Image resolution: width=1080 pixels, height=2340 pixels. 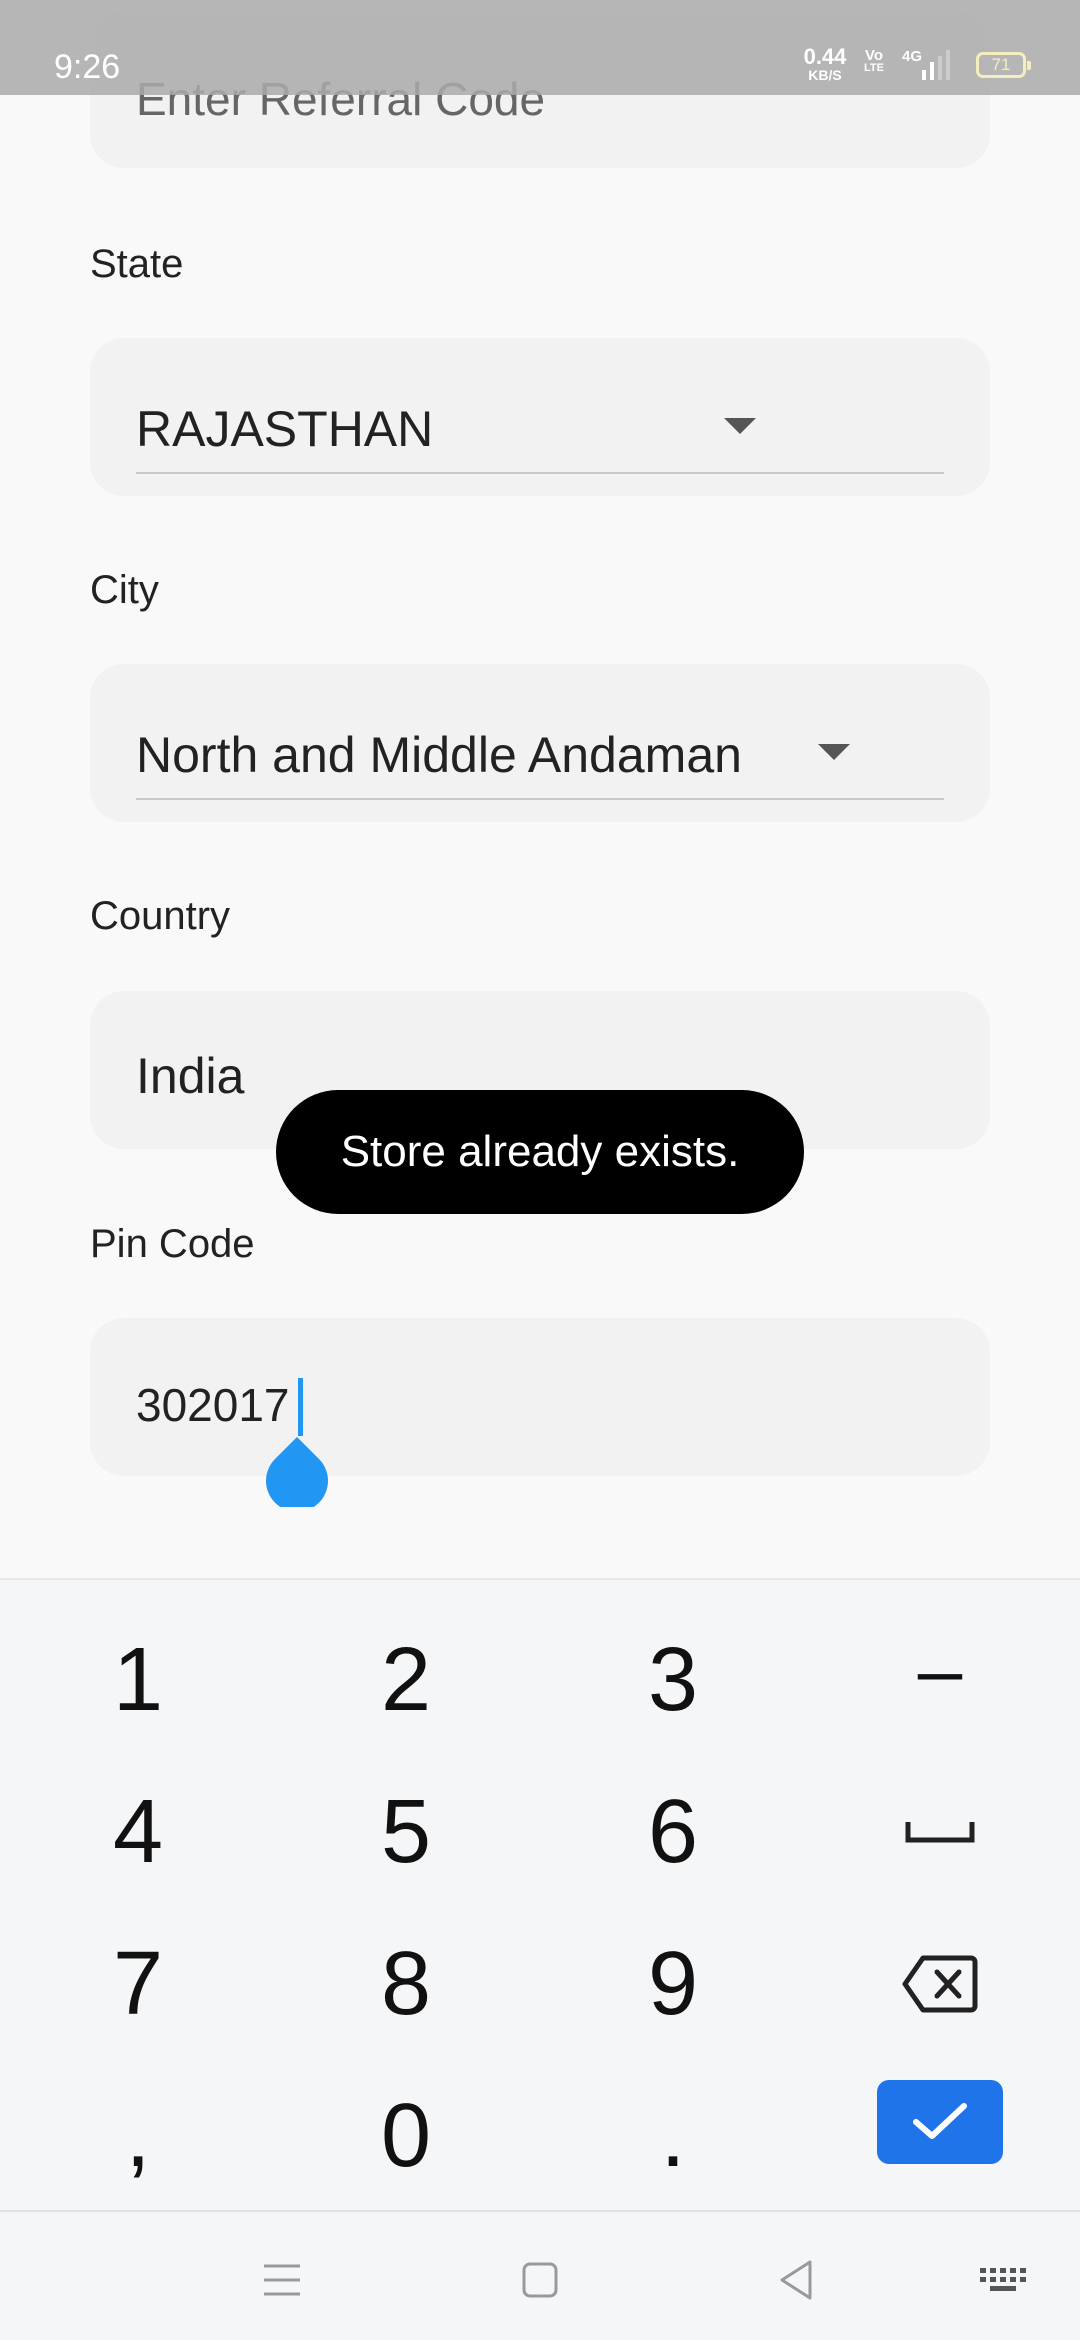 I want to click on status-bar: 9:26 0.44 KB/S Vo LTE 4G 71, so click(x=540, y=47).